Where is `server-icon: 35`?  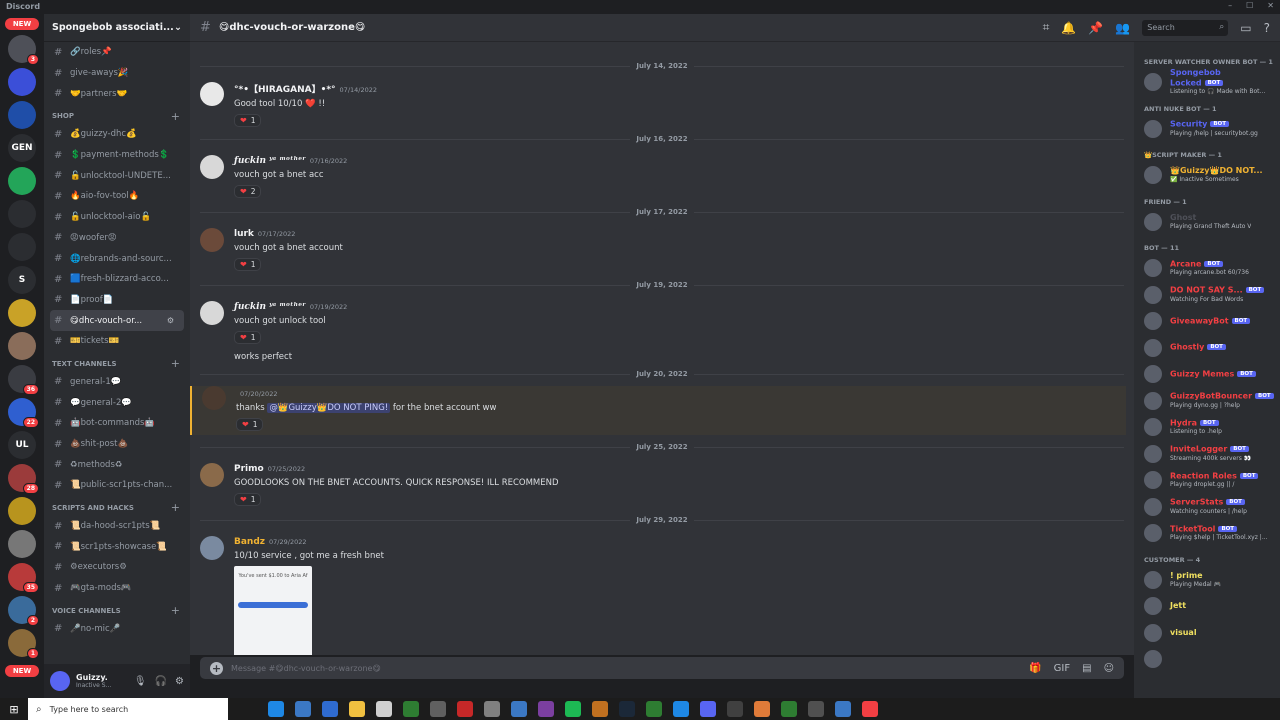 server-icon: 35 is located at coordinates (23, 578).